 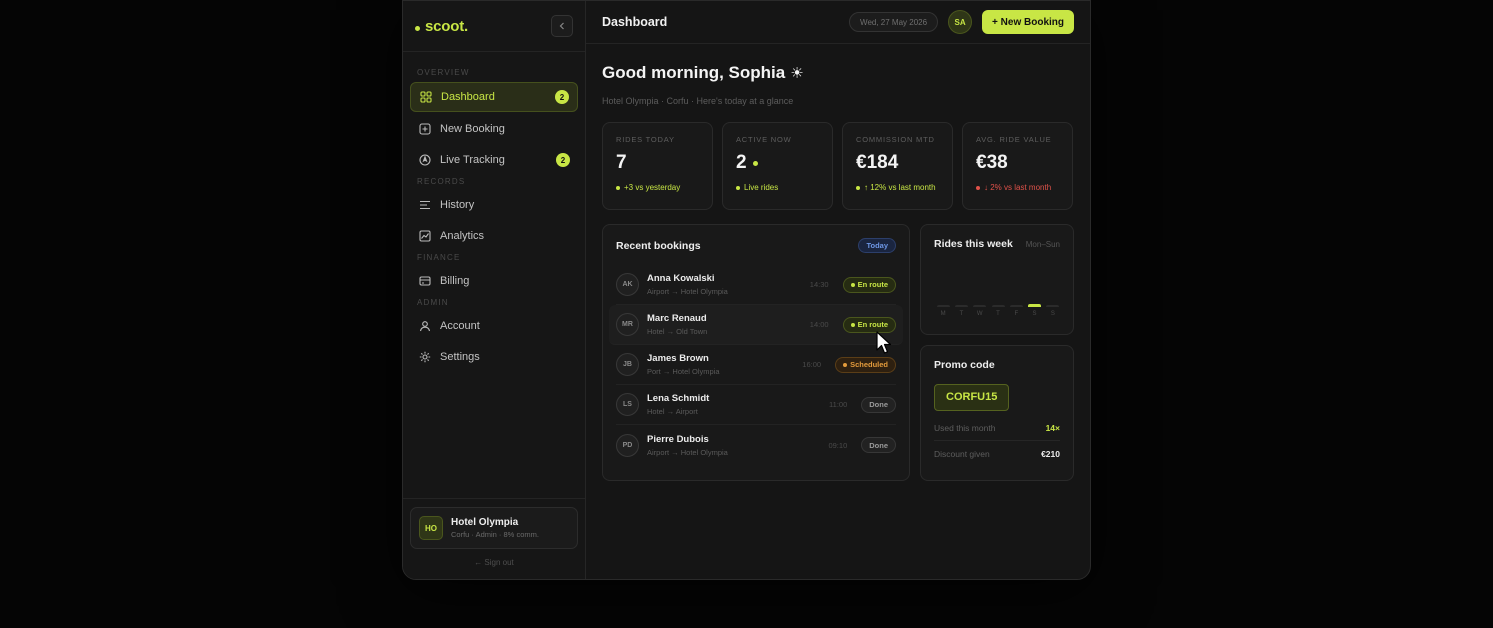 What do you see at coordinates (424, 281) in the screenshot?
I see `card-icon` at bounding box center [424, 281].